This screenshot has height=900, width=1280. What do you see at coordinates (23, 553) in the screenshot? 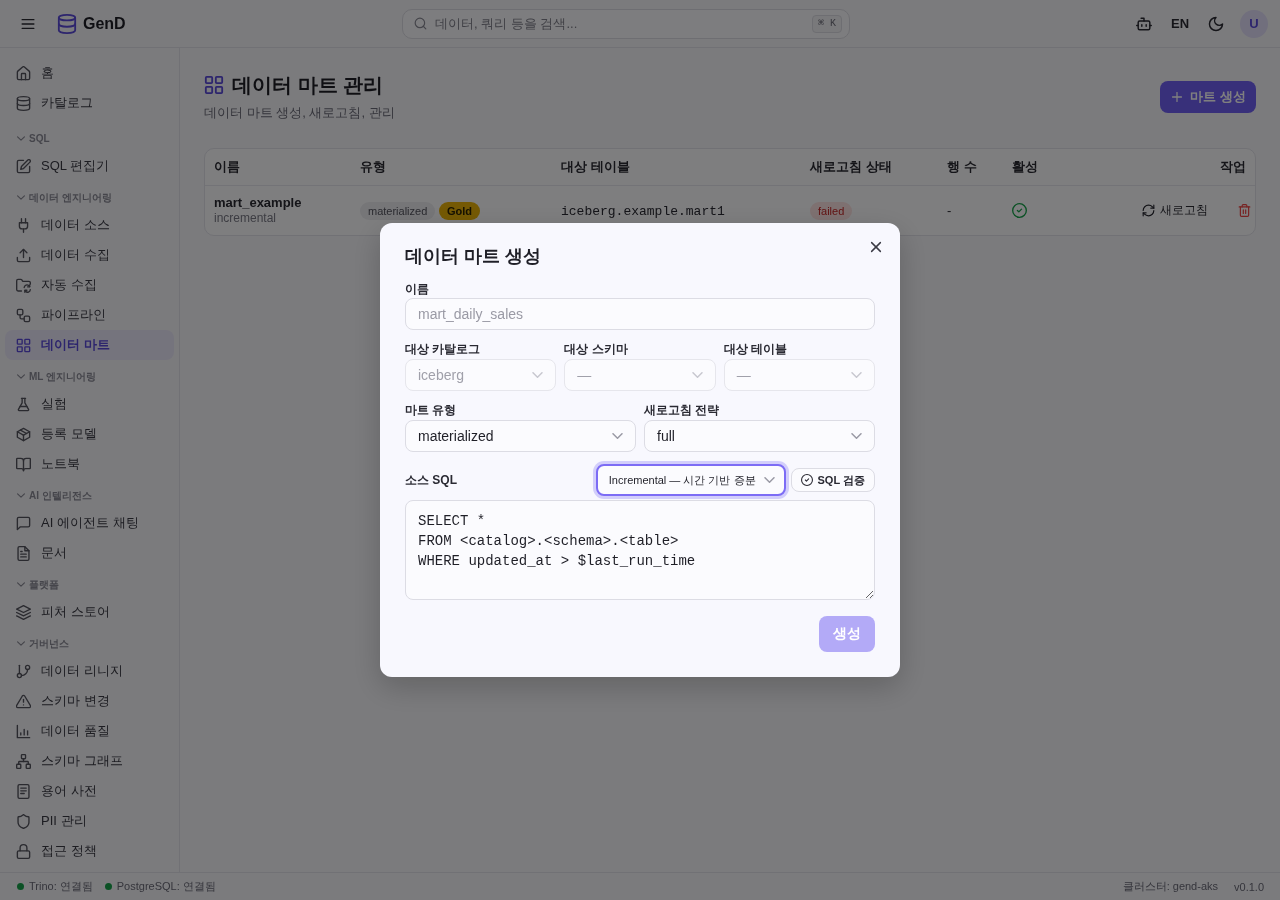
I see `document-icon` at bounding box center [23, 553].